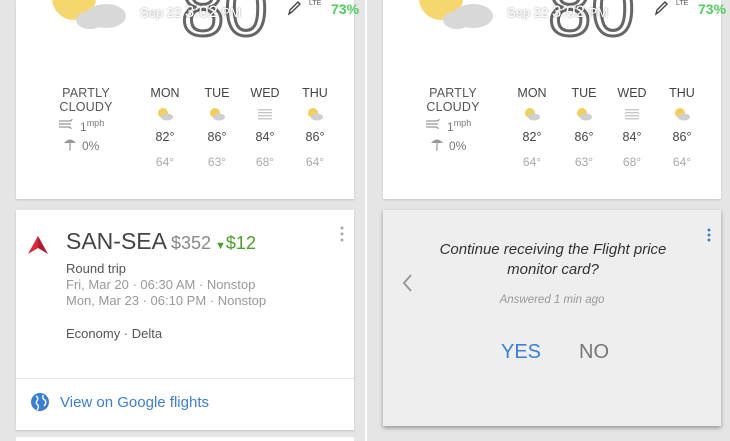  Describe the element at coordinates (134, 402) in the screenshot. I see `view-google-flights-label: View on Google flights` at that location.